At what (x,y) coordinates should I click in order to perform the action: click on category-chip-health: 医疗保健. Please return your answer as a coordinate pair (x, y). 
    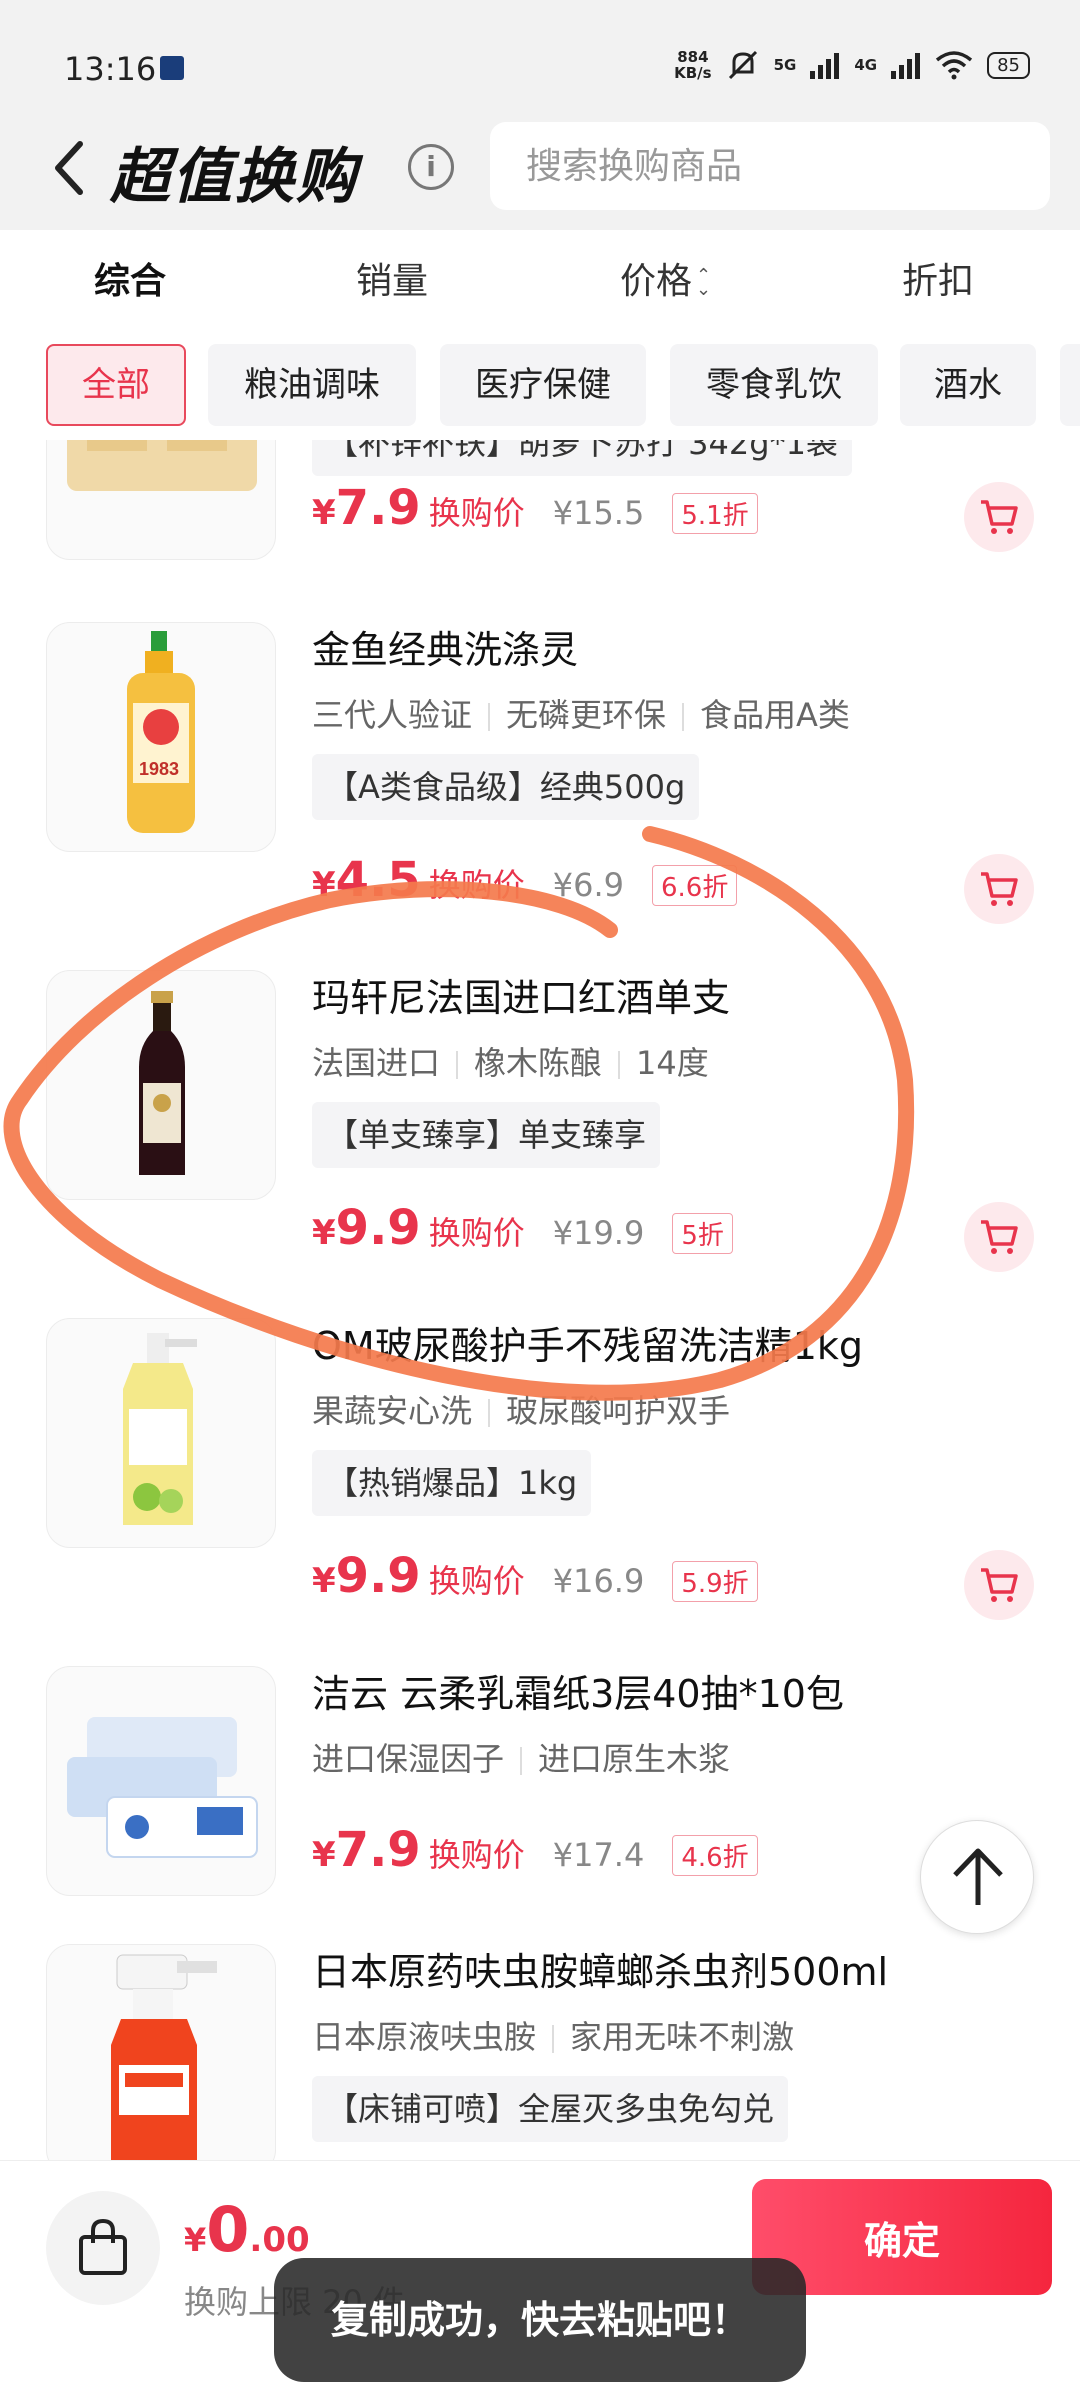
    Looking at the image, I should click on (543, 385).